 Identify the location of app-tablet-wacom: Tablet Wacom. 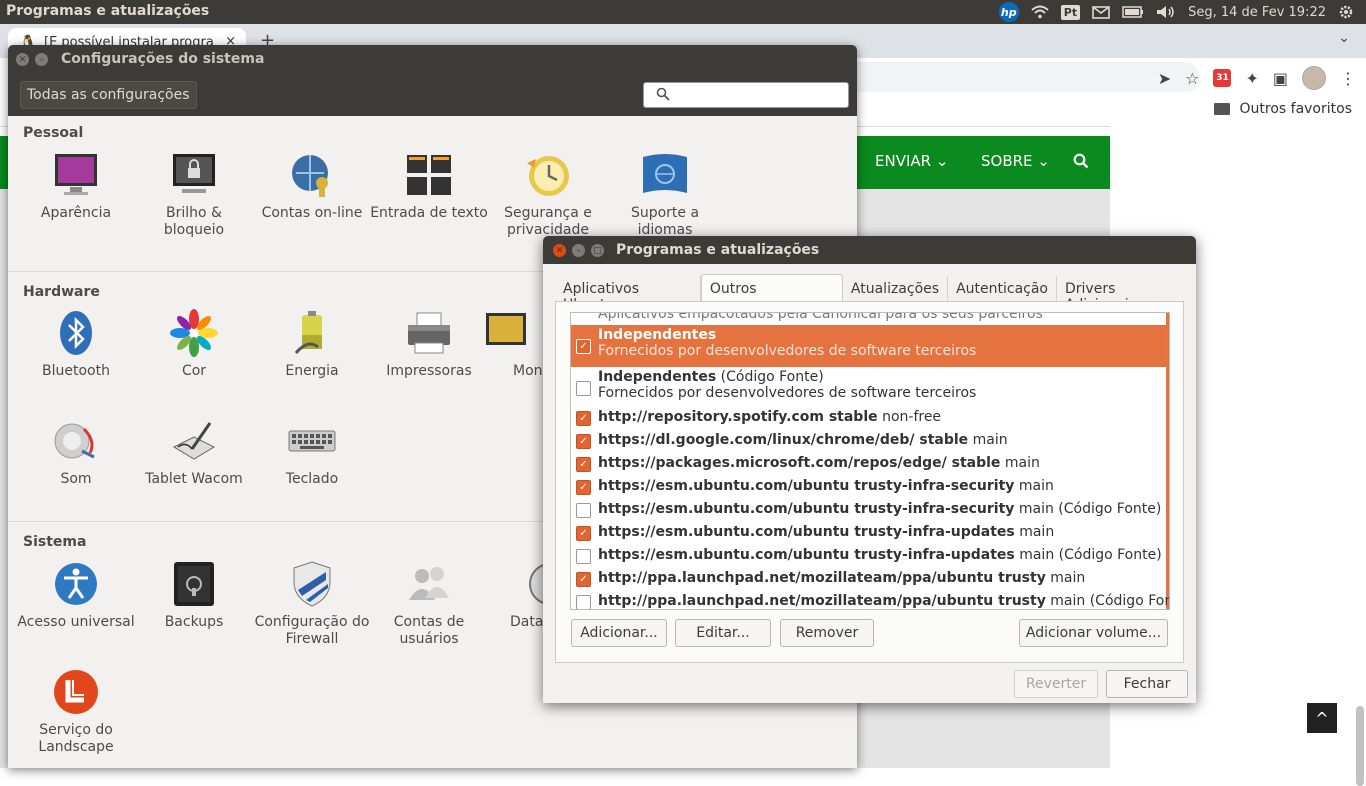
(194, 452).